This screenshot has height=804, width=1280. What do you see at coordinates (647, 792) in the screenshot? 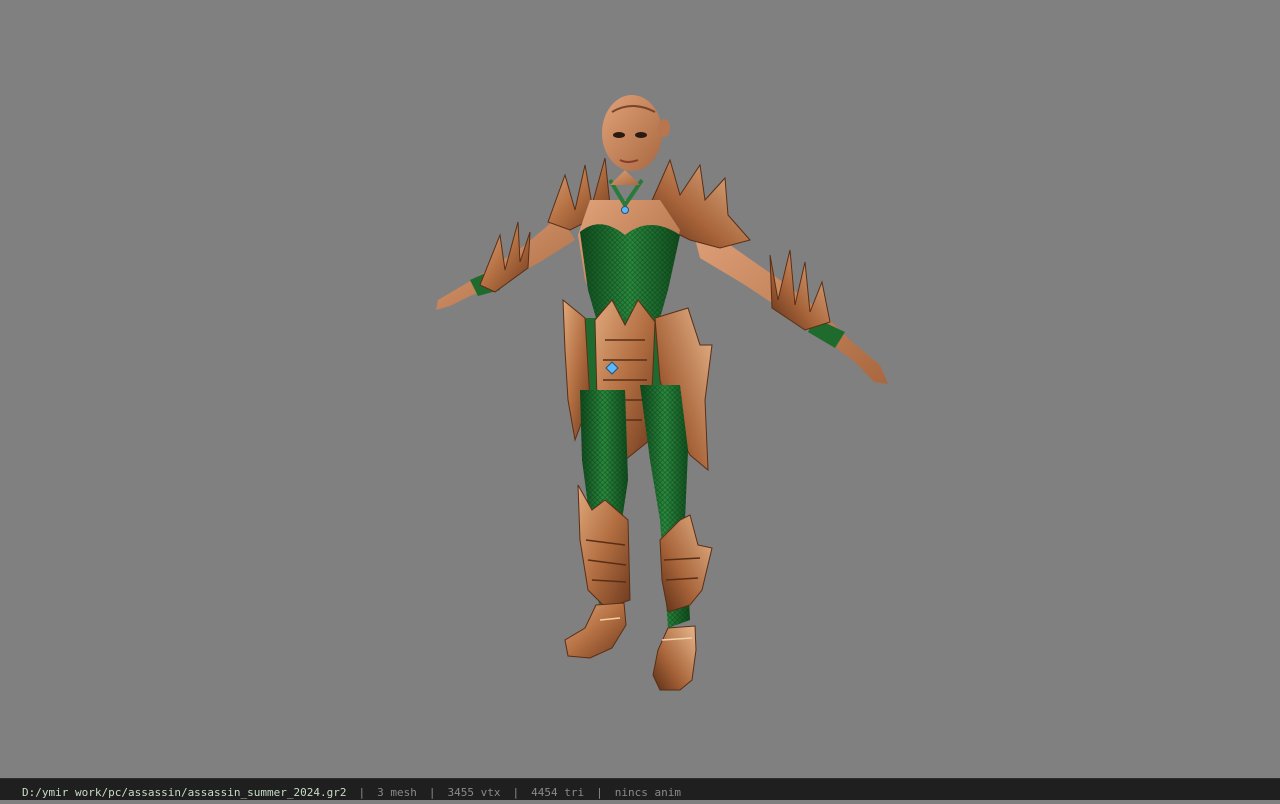
I see `animation-status: nincs anim` at bounding box center [647, 792].